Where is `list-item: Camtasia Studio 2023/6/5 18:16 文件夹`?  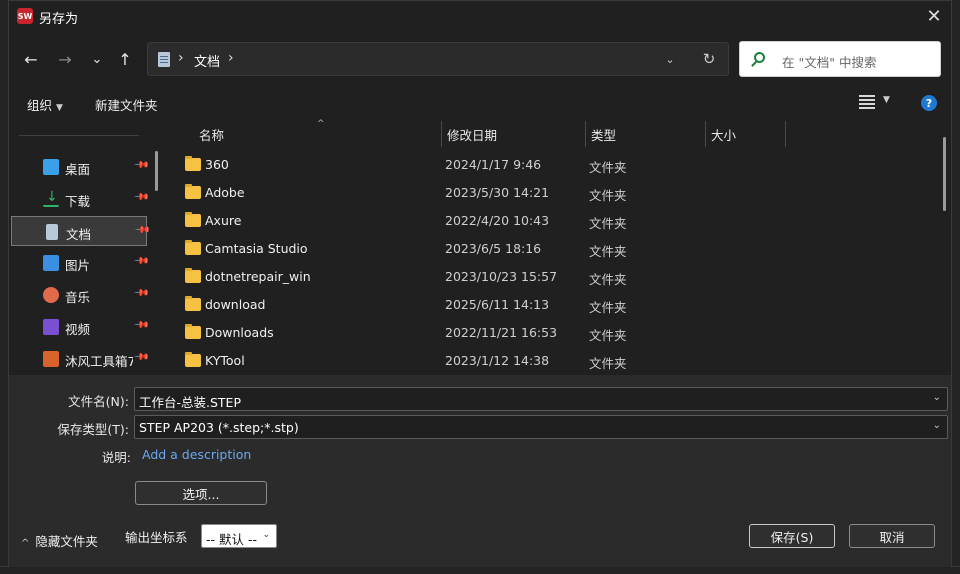
list-item: Camtasia Studio 2023/6/5 18:16 文件夹 is located at coordinates (562, 249).